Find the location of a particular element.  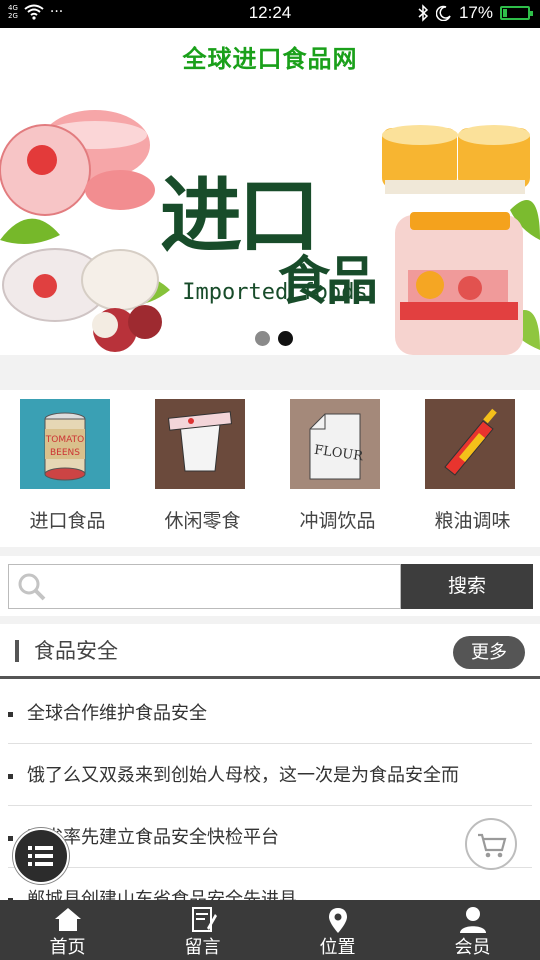

category-label: 冲调饮品 is located at coordinates (337, 521).